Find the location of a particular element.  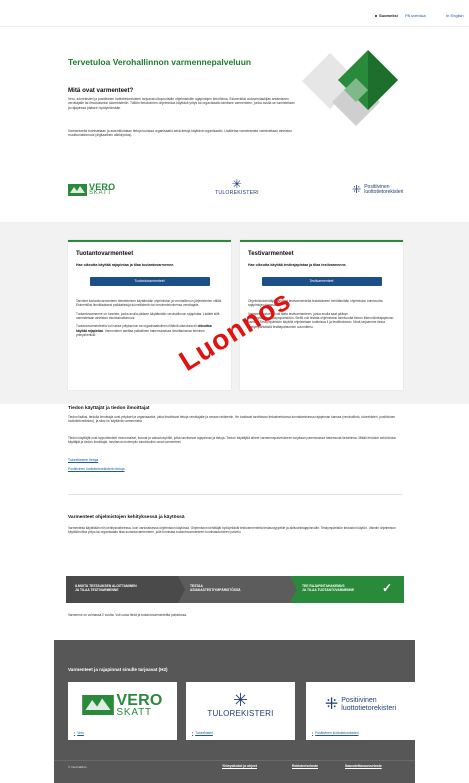

lang-finnish: Suomeksi is located at coordinates (386, 15).